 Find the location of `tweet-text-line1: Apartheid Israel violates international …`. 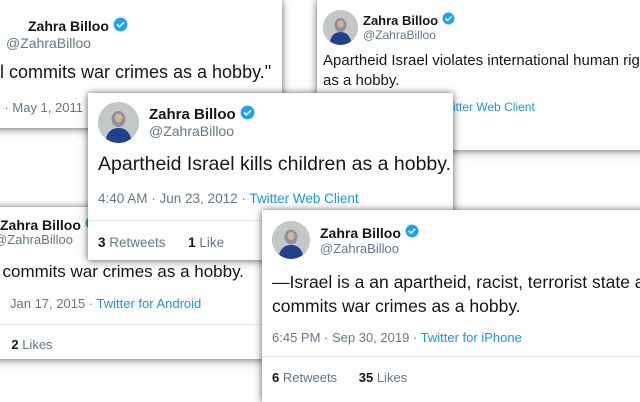

tweet-text-line1: Apartheid Israel violates international … is located at coordinates (481, 60).